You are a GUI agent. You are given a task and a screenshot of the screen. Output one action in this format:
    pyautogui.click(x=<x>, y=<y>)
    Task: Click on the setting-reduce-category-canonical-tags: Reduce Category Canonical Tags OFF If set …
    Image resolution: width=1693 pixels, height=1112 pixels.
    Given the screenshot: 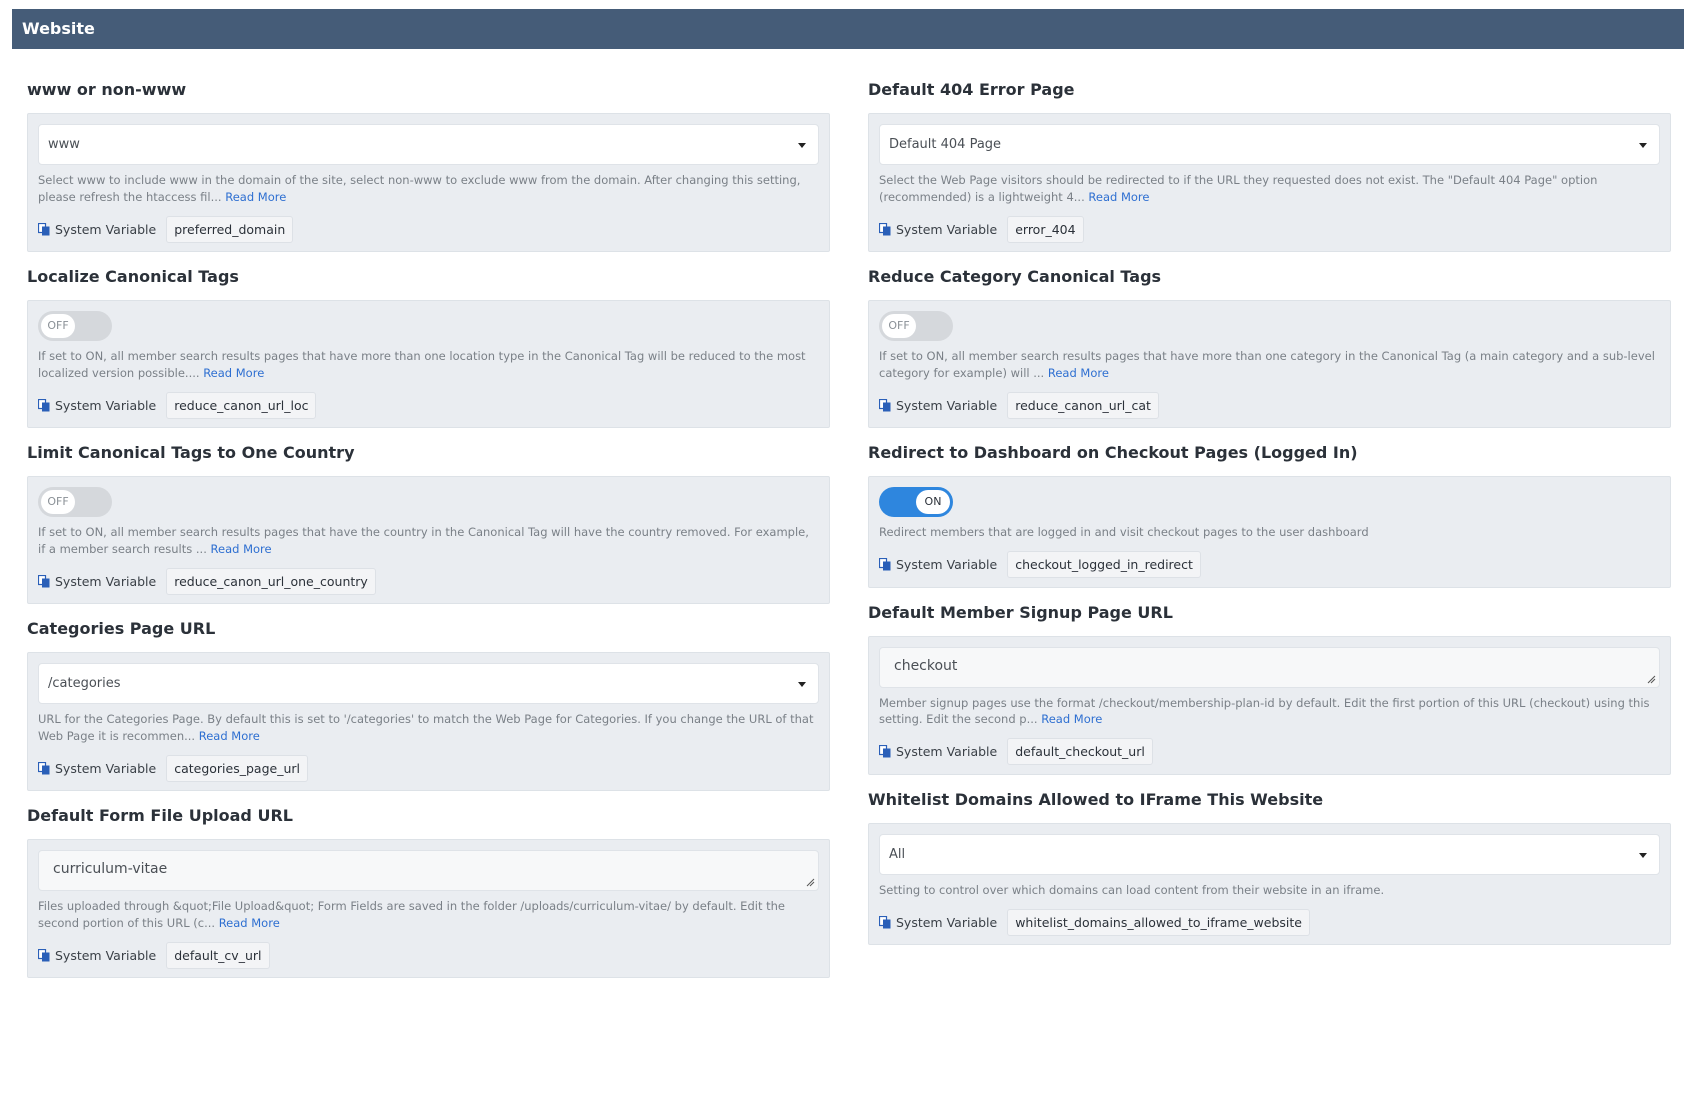 What is the action you would take?
    pyautogui.click(x=1269, y=340)
    